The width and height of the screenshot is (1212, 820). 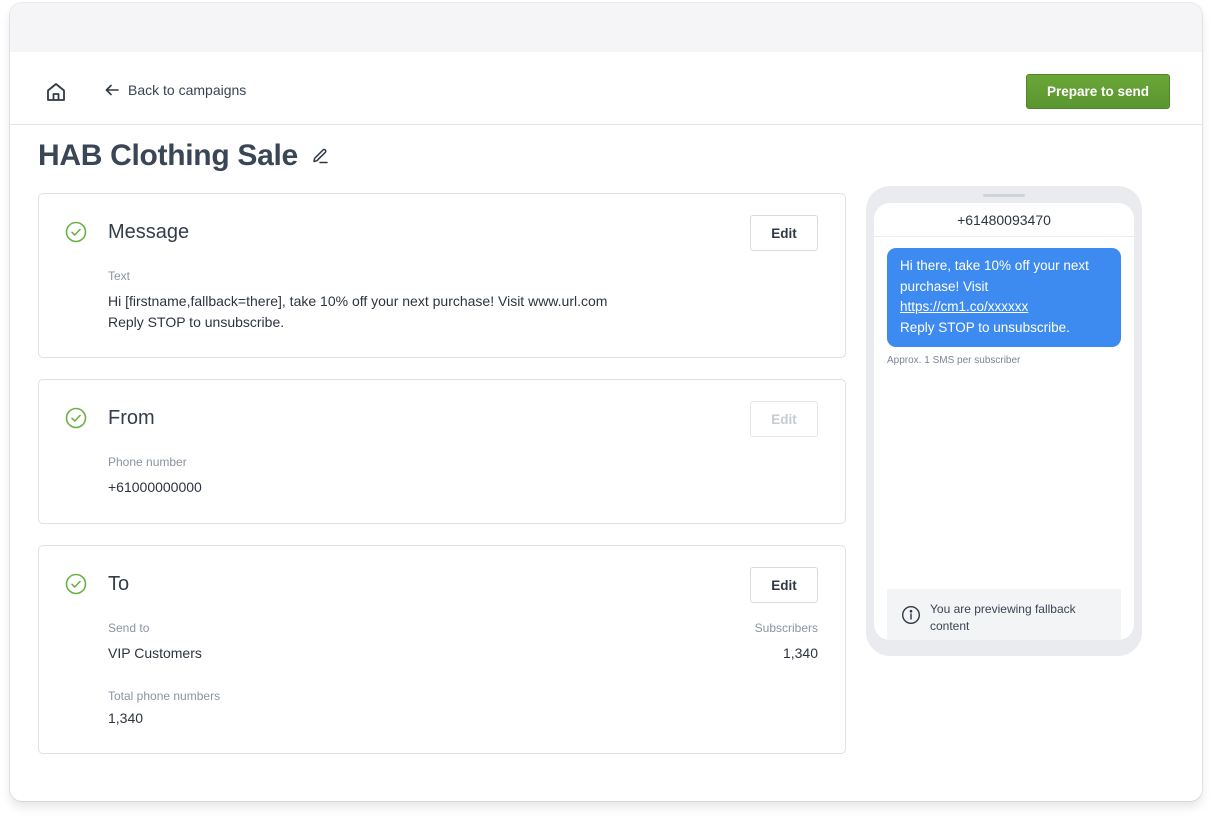 What do you see at coordinates (784, 233) in the screenshot?
I see `message-edit-button: Edit` at bounding box center [784, 233].